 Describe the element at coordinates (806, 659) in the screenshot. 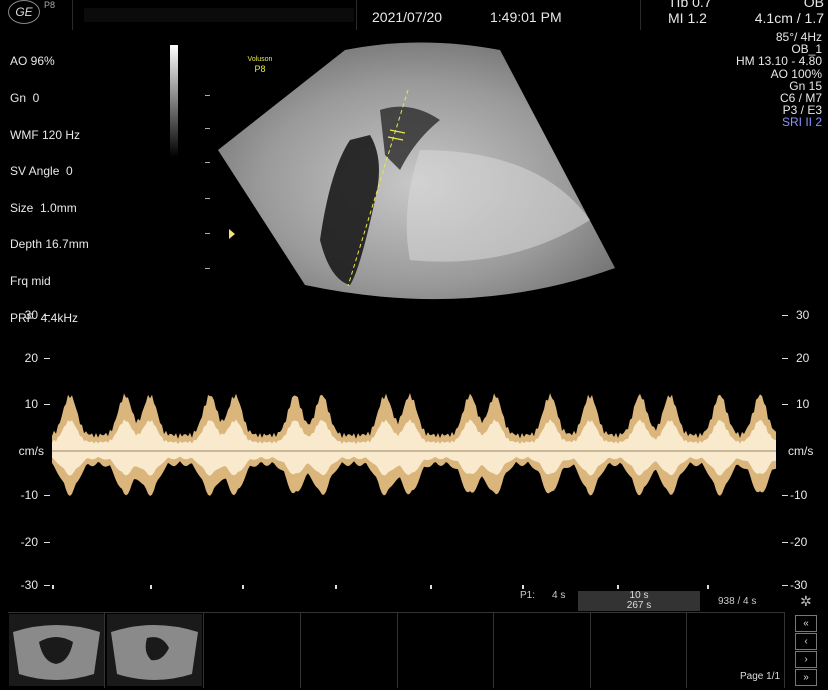

I see `next-icon: ›` at that location.